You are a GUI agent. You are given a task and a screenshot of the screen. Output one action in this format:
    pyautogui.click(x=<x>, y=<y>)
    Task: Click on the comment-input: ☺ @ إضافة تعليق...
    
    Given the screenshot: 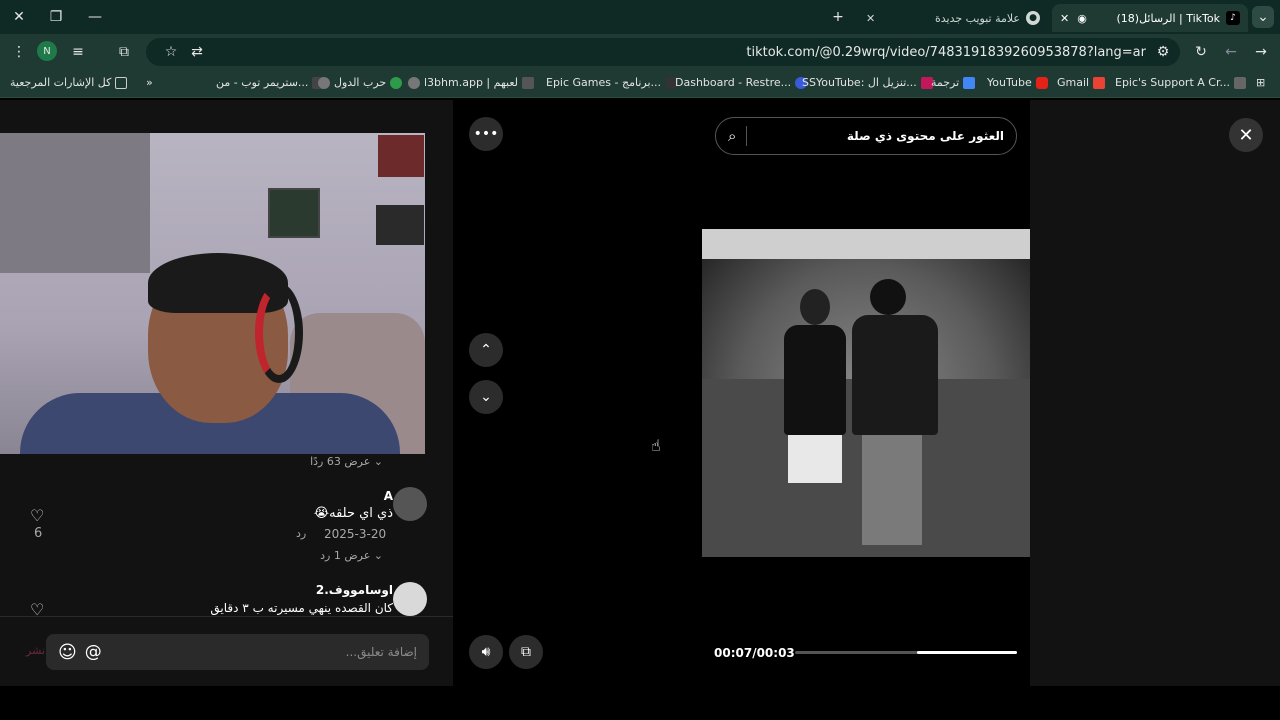 What is the action you would take?
    pyautogui.click(x=237, y=652)
    